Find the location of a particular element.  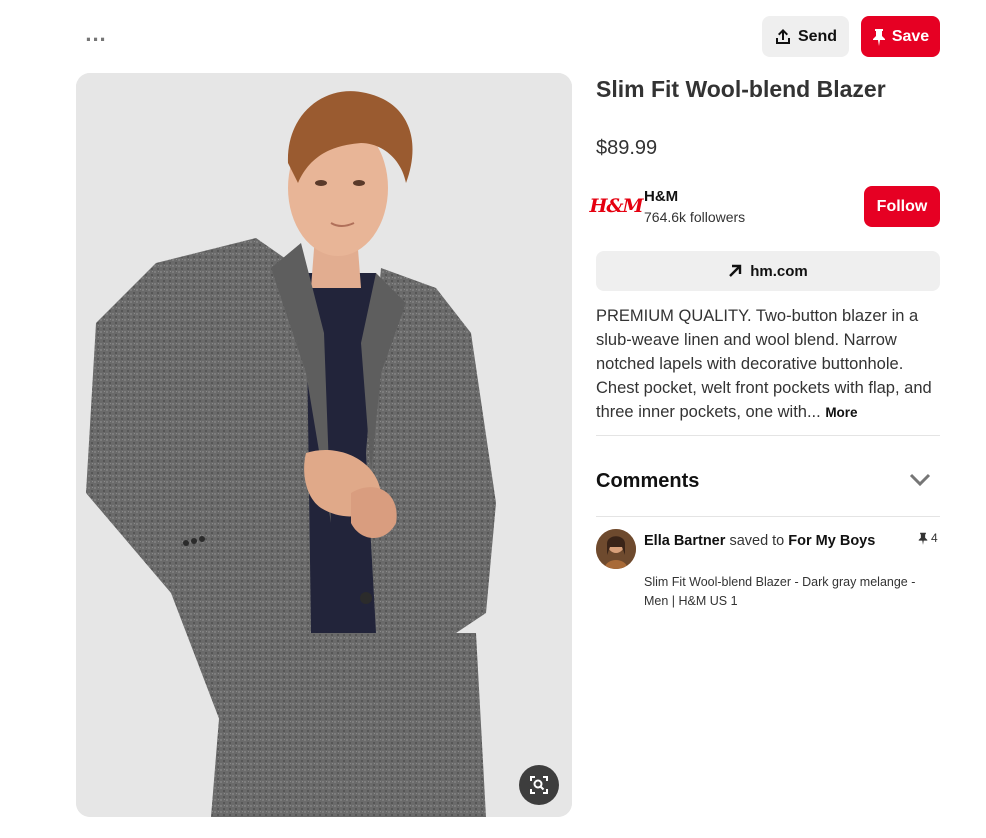

save-button: Save is located at coordinates (900, 36).